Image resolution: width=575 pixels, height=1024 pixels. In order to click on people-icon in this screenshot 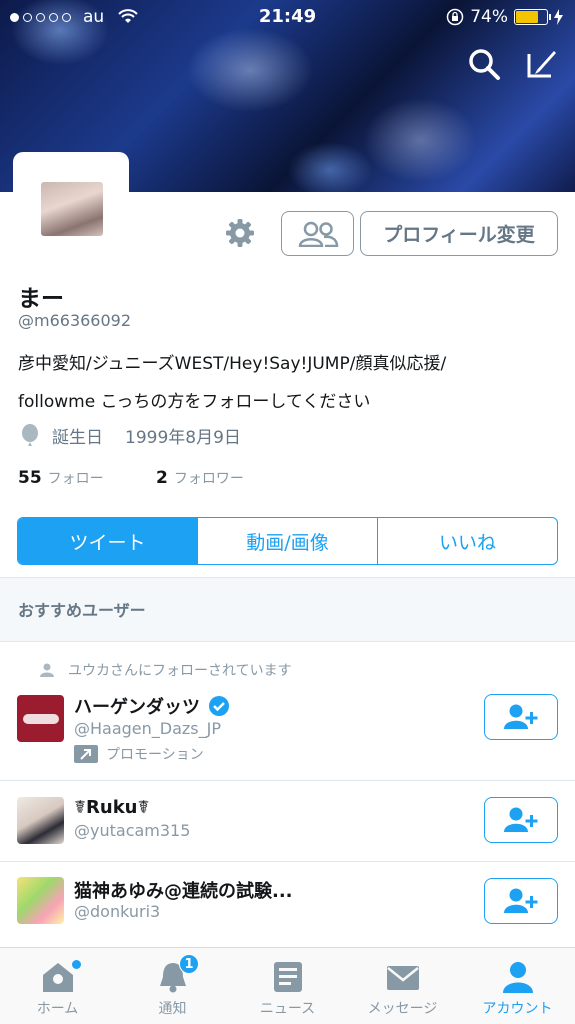, I will do `click(318, 234)`.